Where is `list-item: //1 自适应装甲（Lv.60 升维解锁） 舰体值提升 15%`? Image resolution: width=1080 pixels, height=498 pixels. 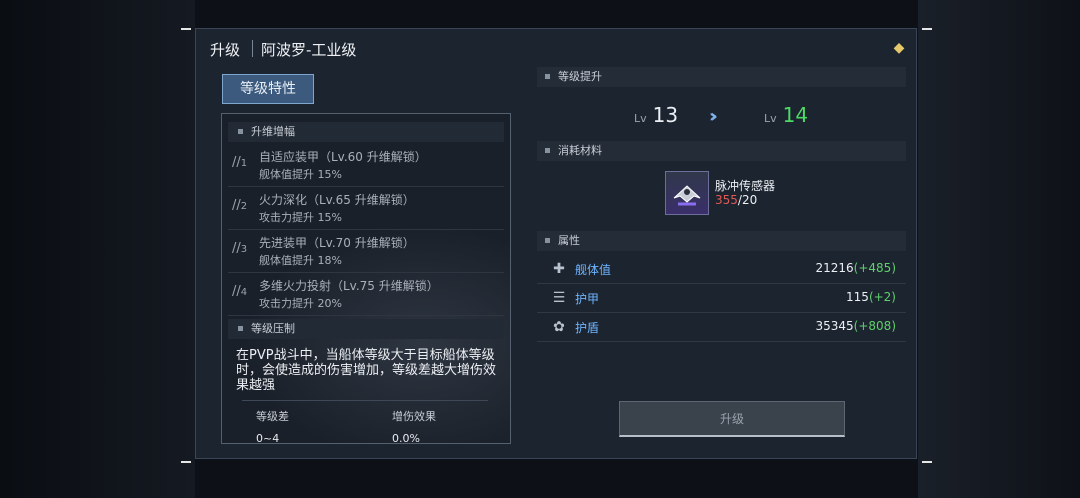 list-item: //1 自适应装甲（Lv.60 升维解锁） 舰体值提升 15% is located at coordinates (366, 165).